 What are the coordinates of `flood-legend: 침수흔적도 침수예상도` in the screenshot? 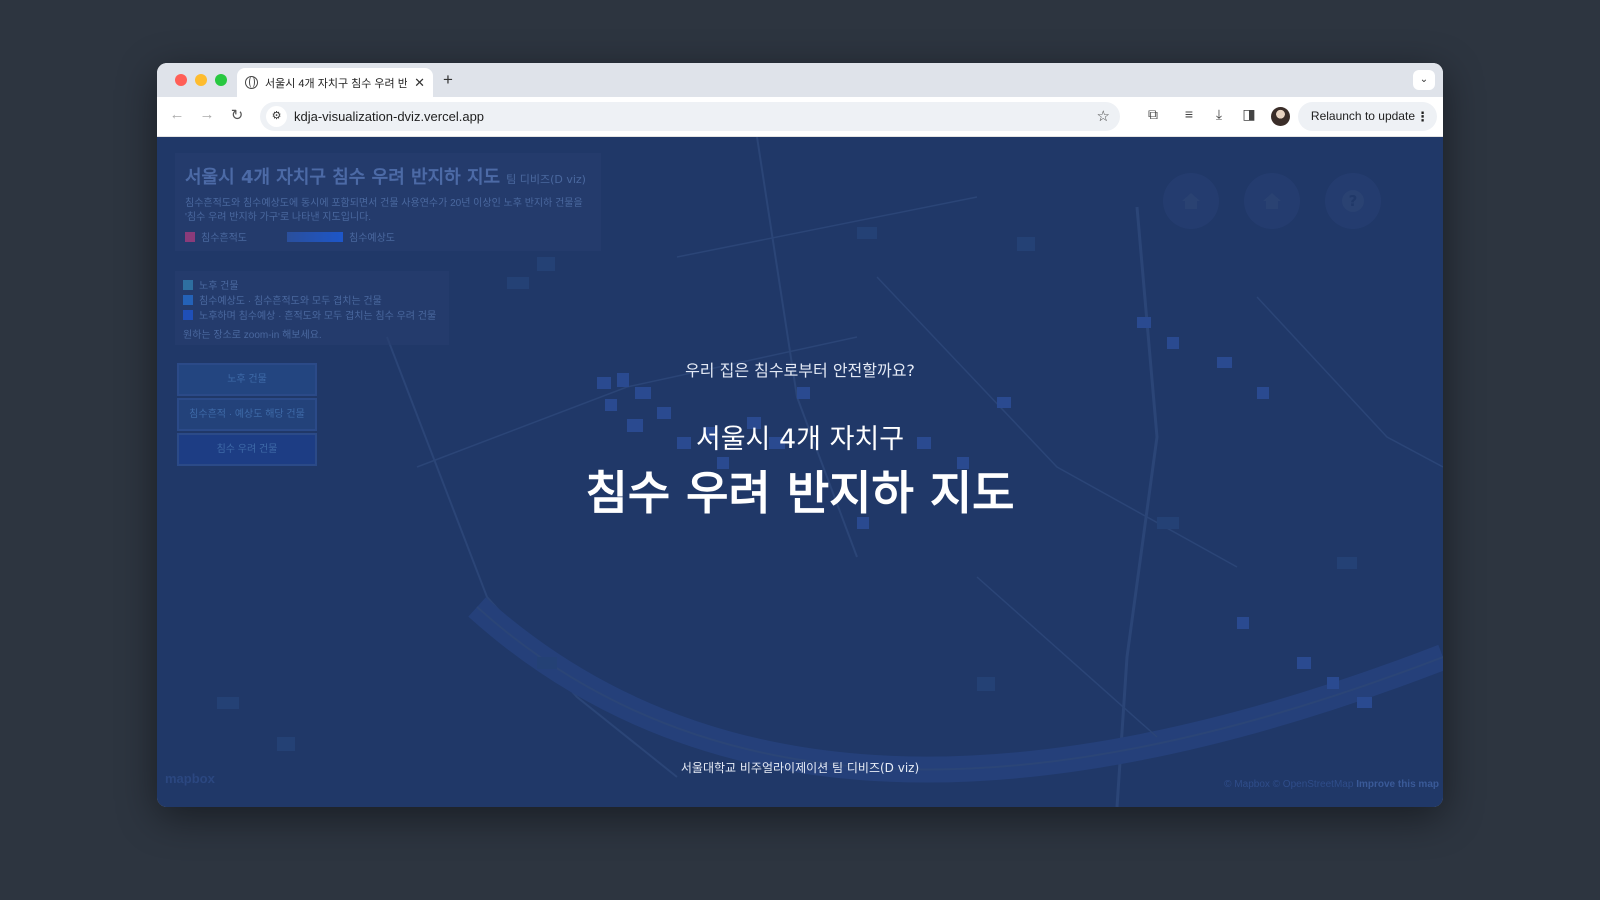 It's located at (388, 236).